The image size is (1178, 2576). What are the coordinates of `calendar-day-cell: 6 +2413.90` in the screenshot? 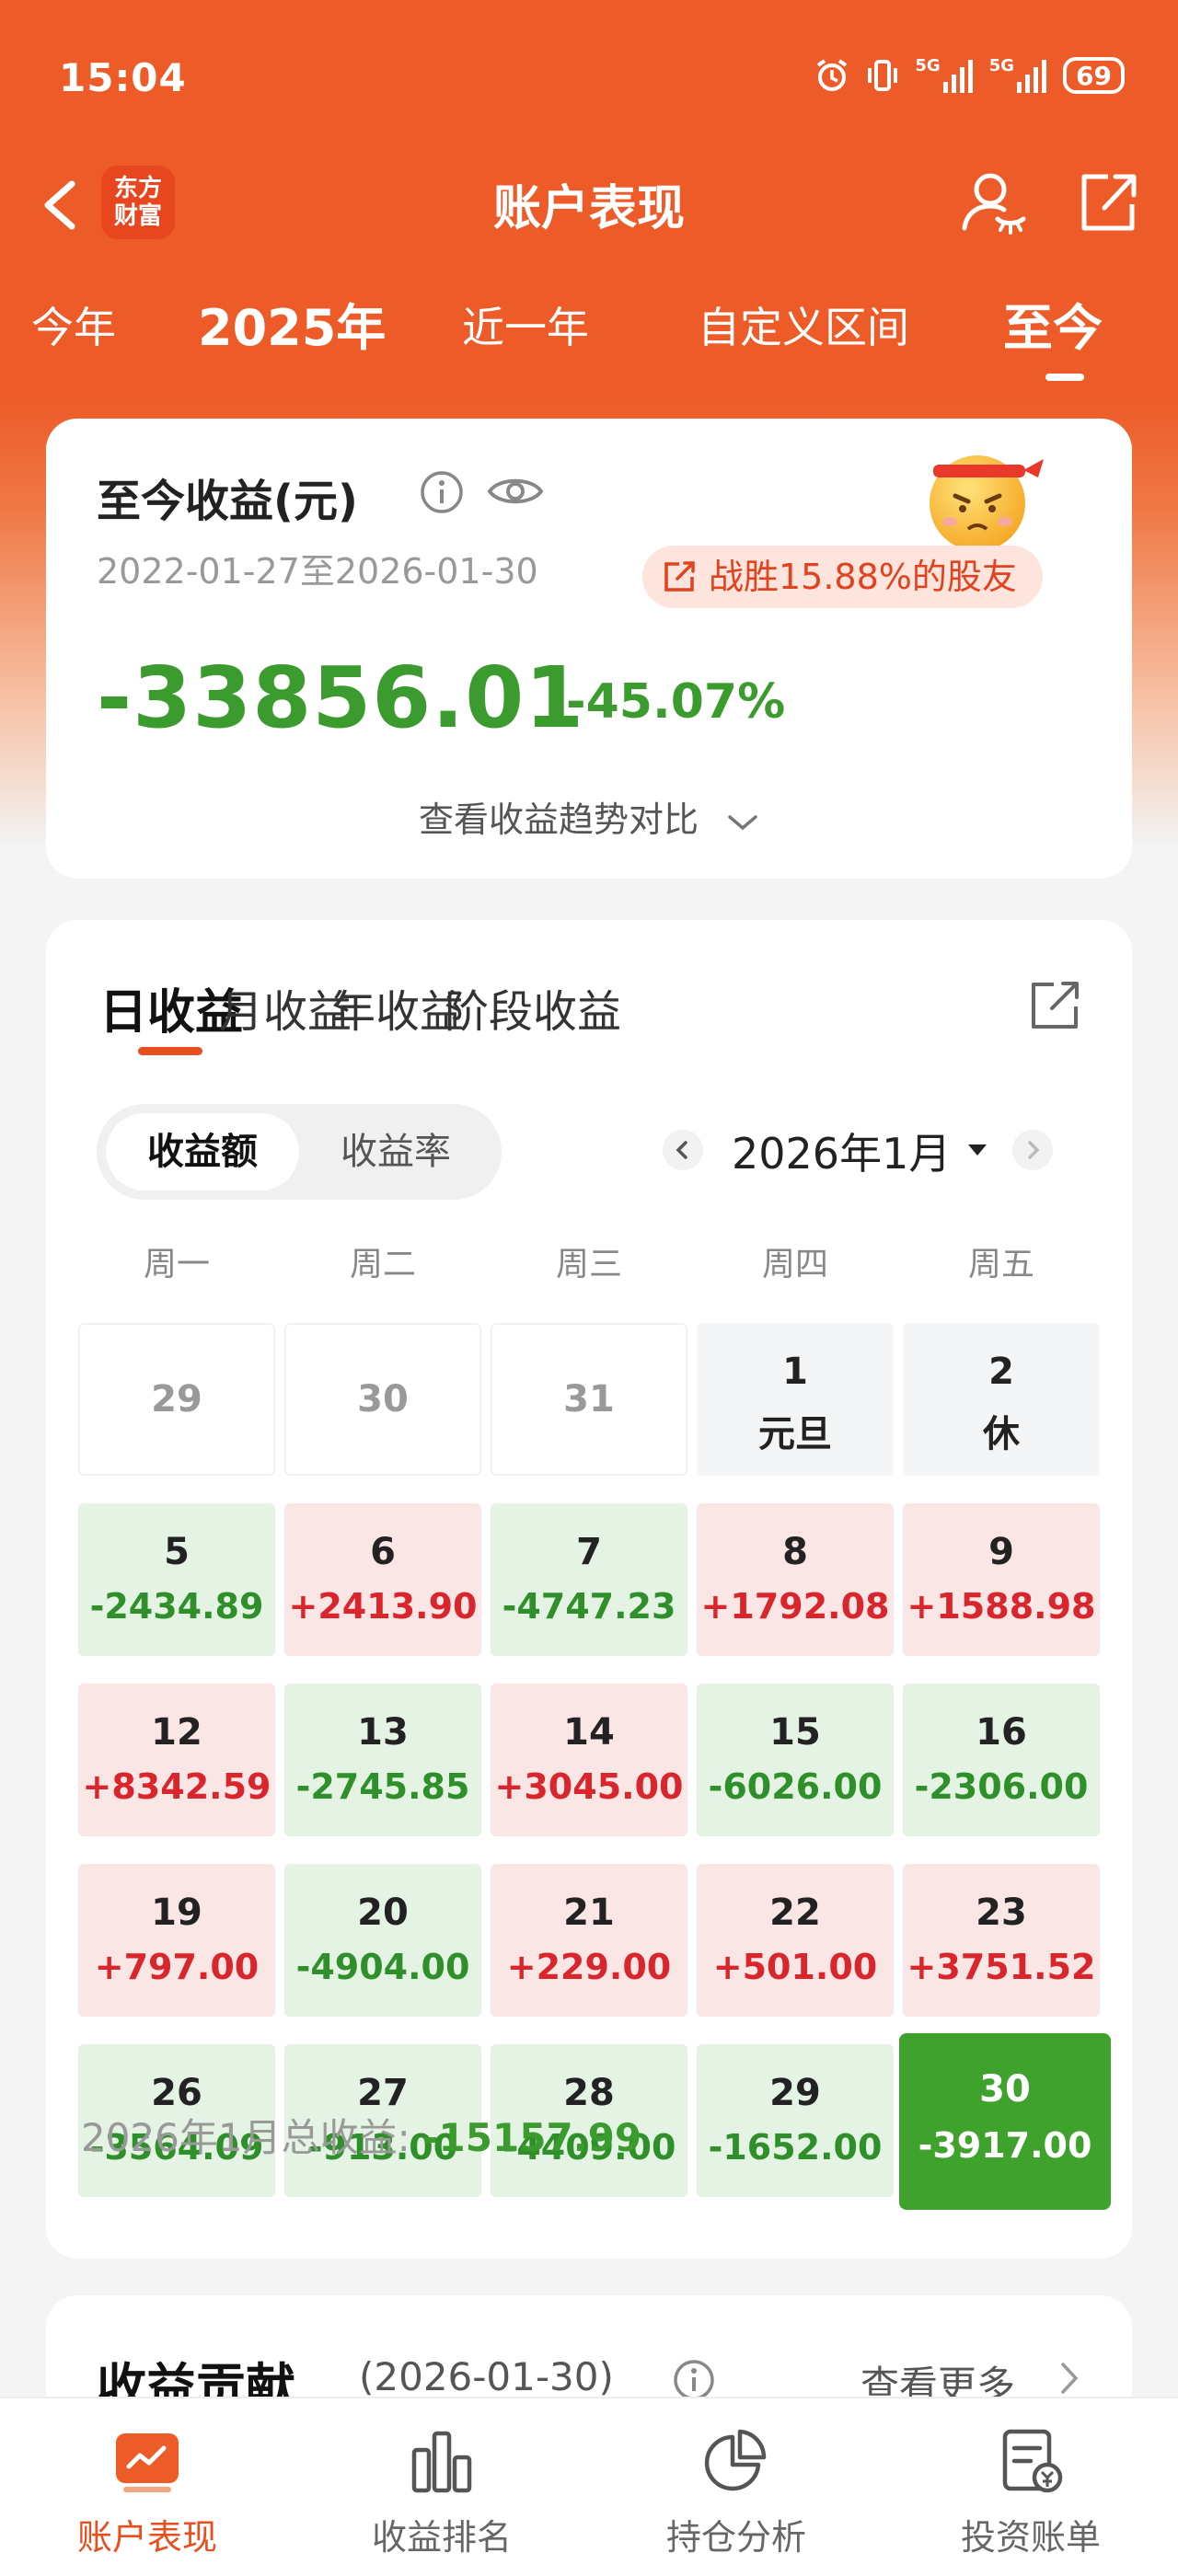 It's located at (382, 1579).